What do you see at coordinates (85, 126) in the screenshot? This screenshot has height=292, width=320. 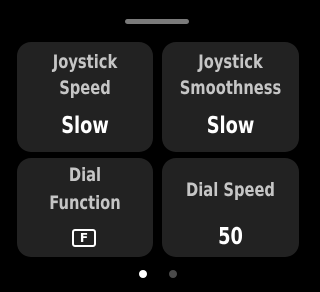 I see `joystick-speed-value: Slow` at bounding box center [85, 126].